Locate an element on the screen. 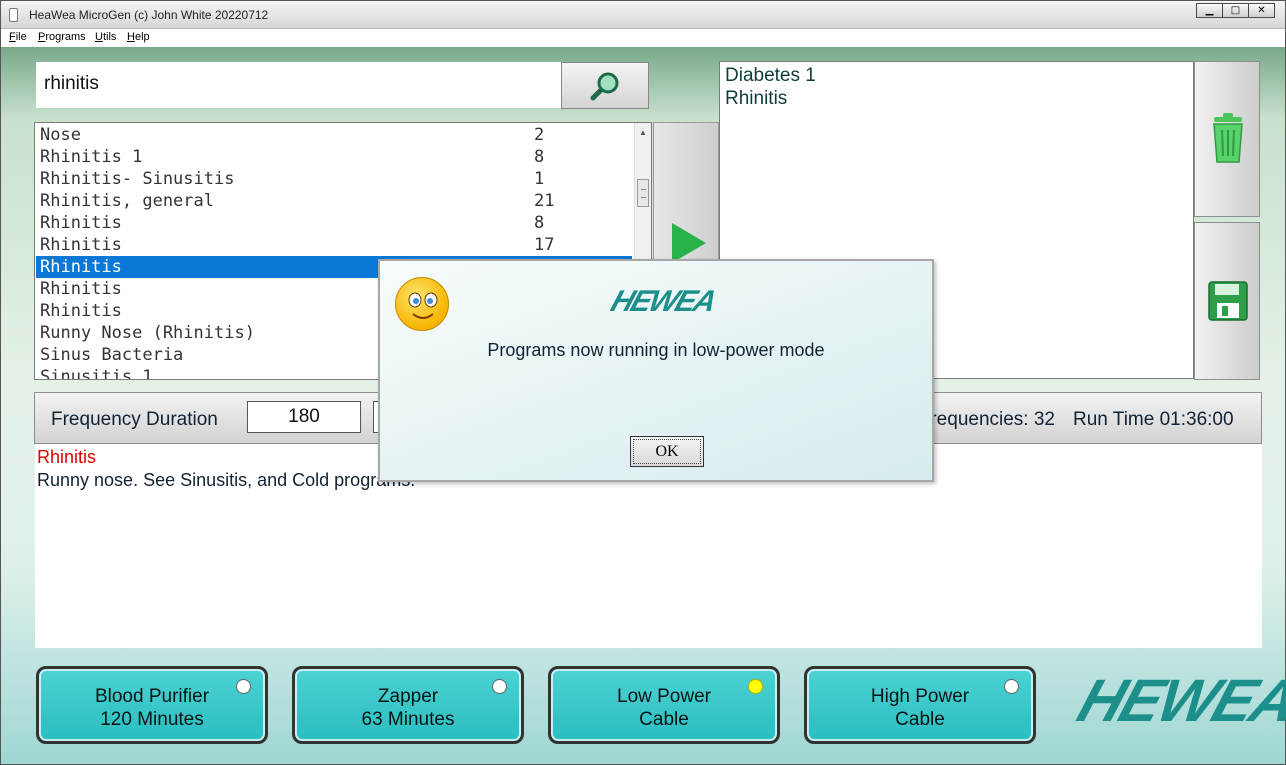 This screenshot has height=765, width=1286. frequency-duration-label: Frequency Duration is located at coordinates (134, 419).